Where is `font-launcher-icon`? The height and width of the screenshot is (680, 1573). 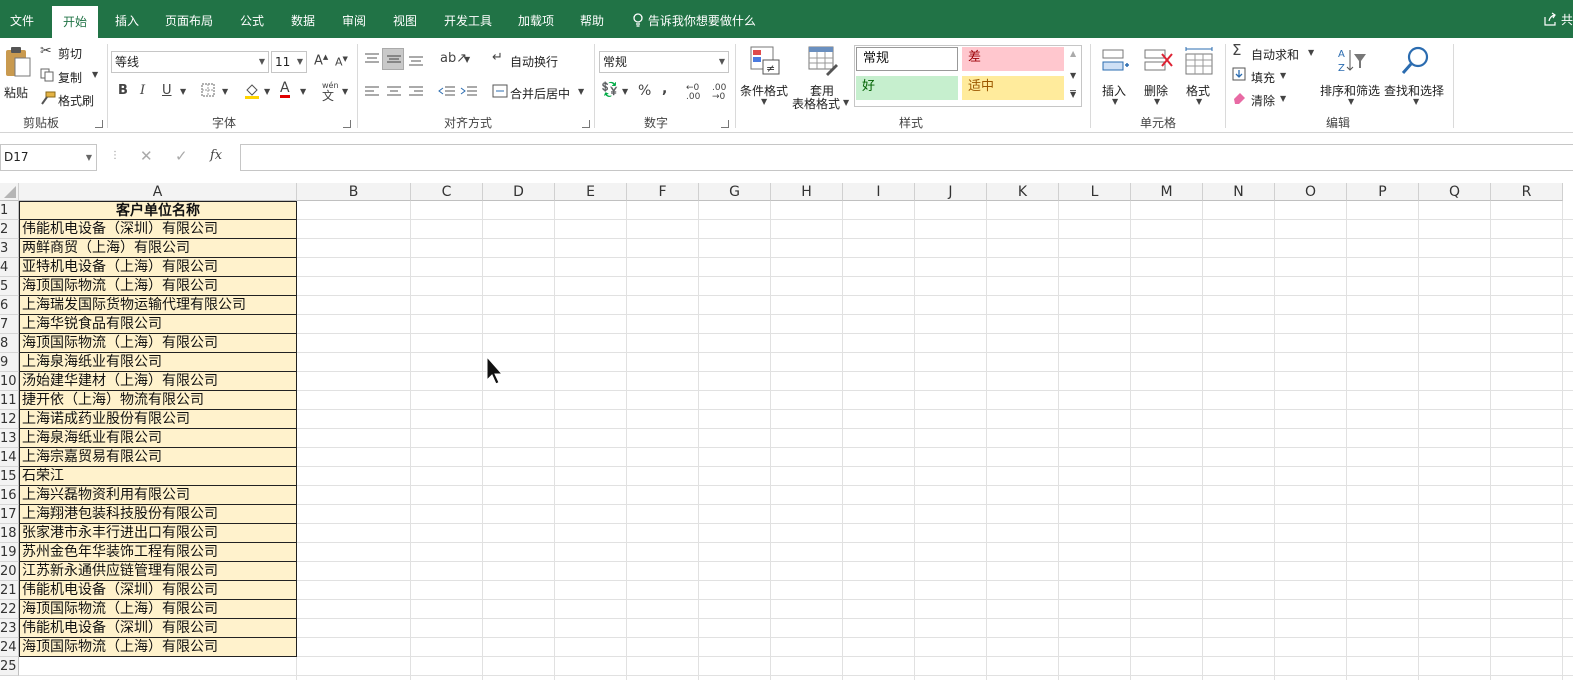 font-launcher-icon is located at coordinates (347, 124).